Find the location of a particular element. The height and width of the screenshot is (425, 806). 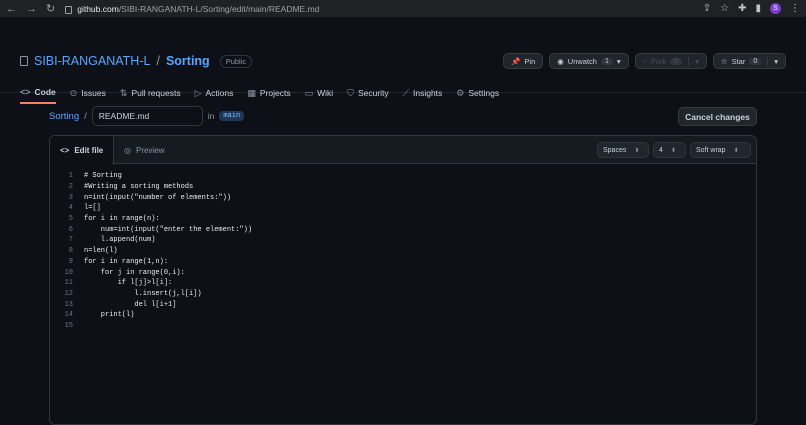

indent-size-value: 4 is located at coordinates (661, 150).